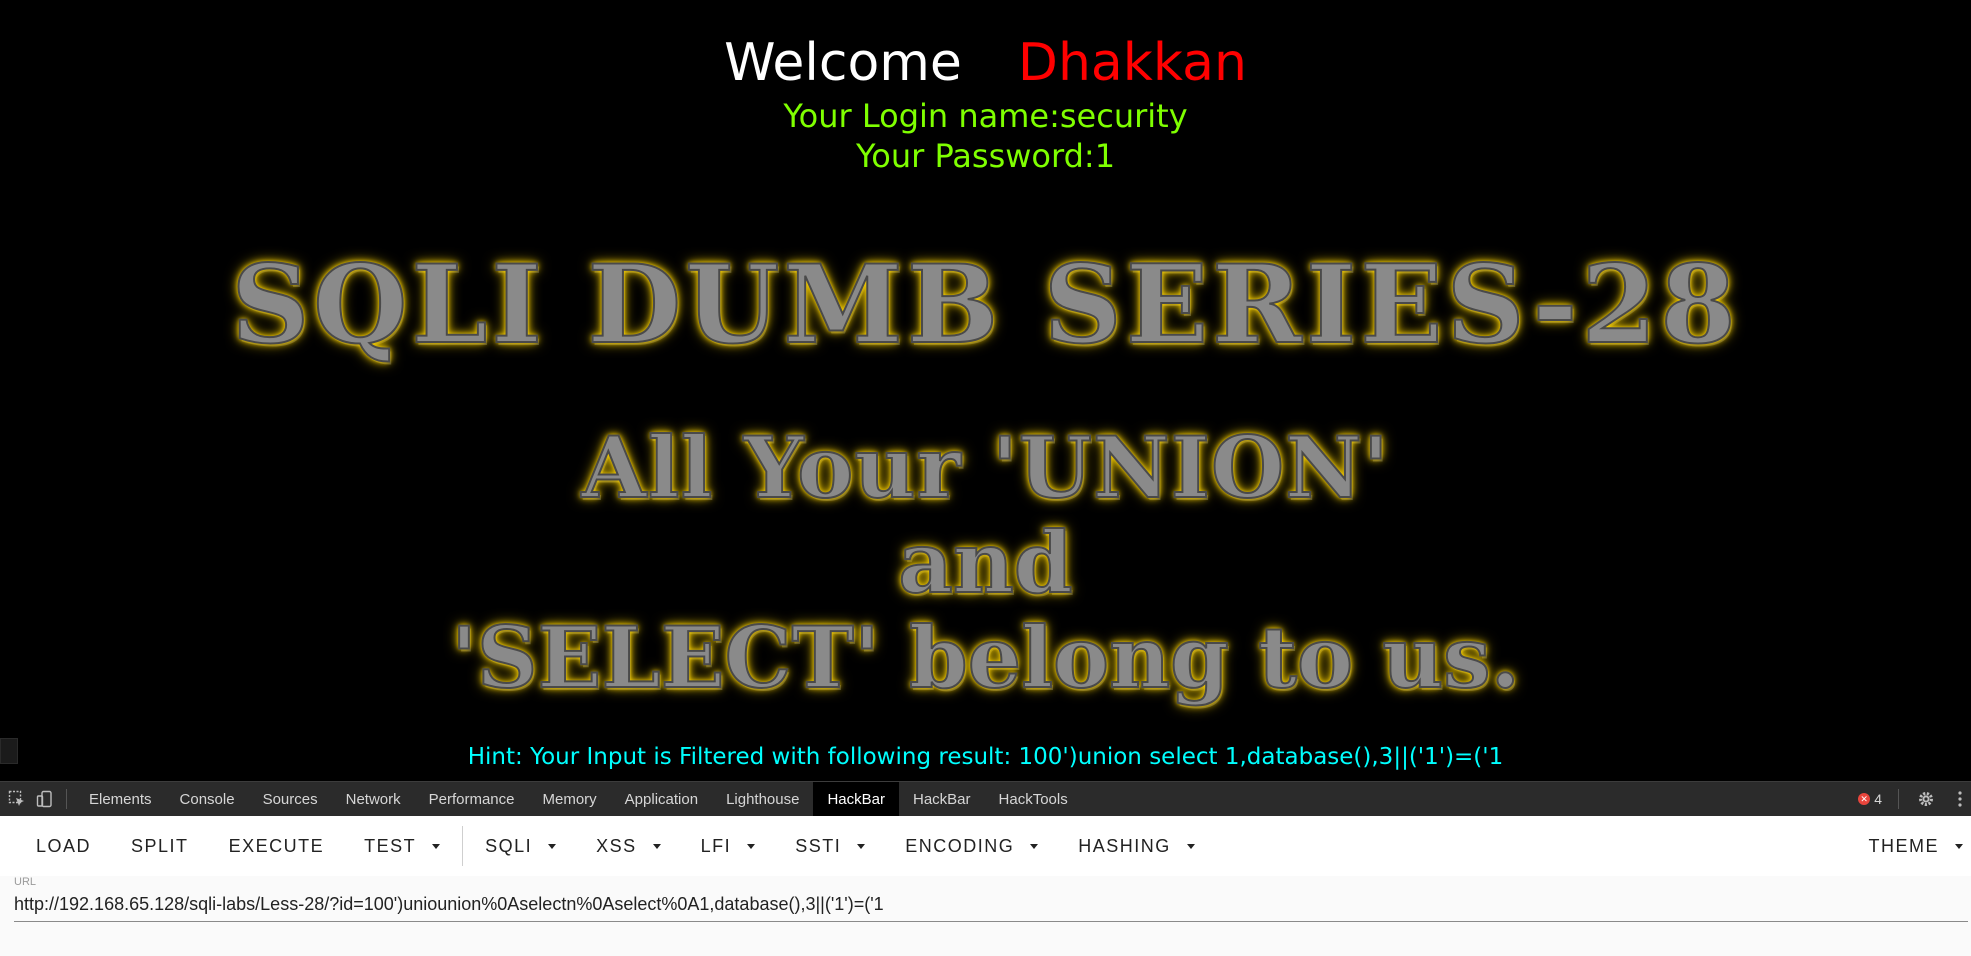 This screenshot has height=956, width=1971. What do you see at coordinates (762, 799) in the screenshot?
I see `tab-lighthouse: Lighthouse` at bounding box center [762, 799].